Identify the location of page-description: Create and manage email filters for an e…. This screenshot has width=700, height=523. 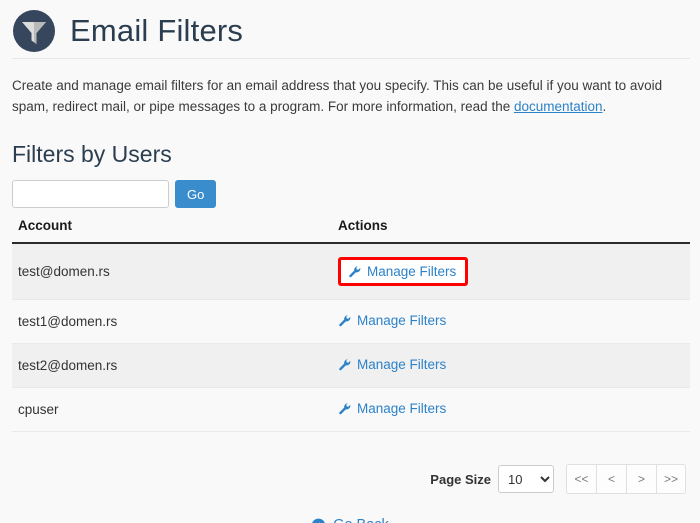
(348, 96).